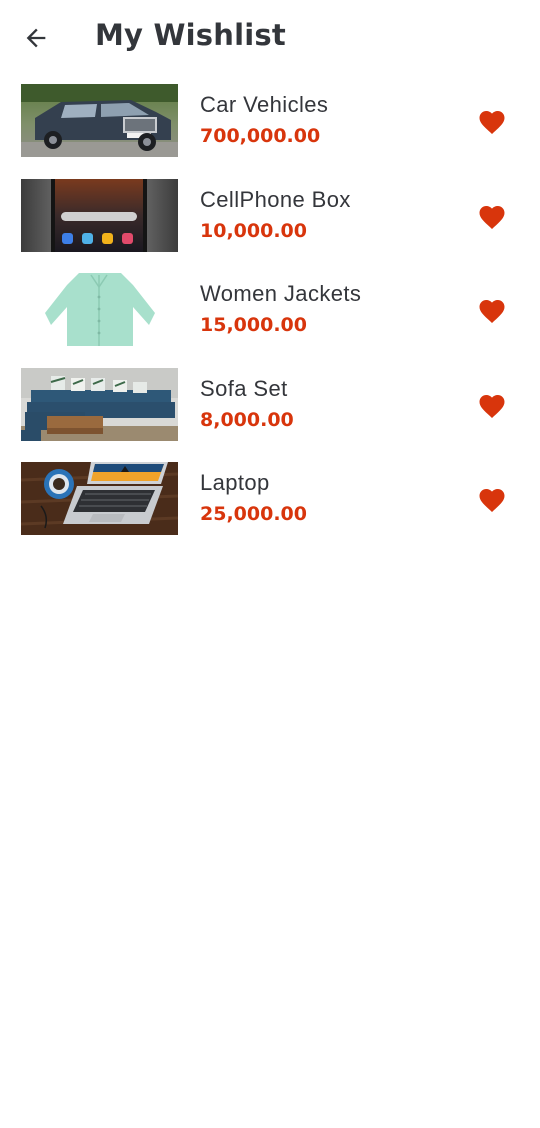  I want to click on item-name: CellPhone Box, so click(275, 199).